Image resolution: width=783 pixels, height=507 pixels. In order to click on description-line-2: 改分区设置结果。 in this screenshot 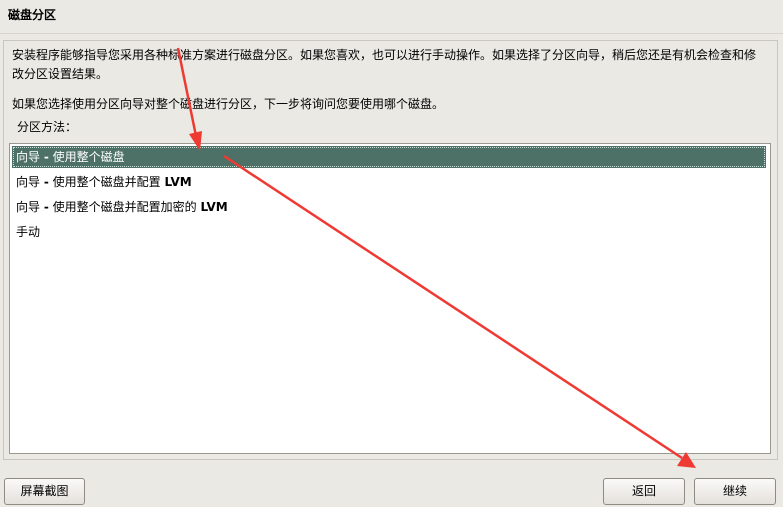, I will do `click(60, 74)`.